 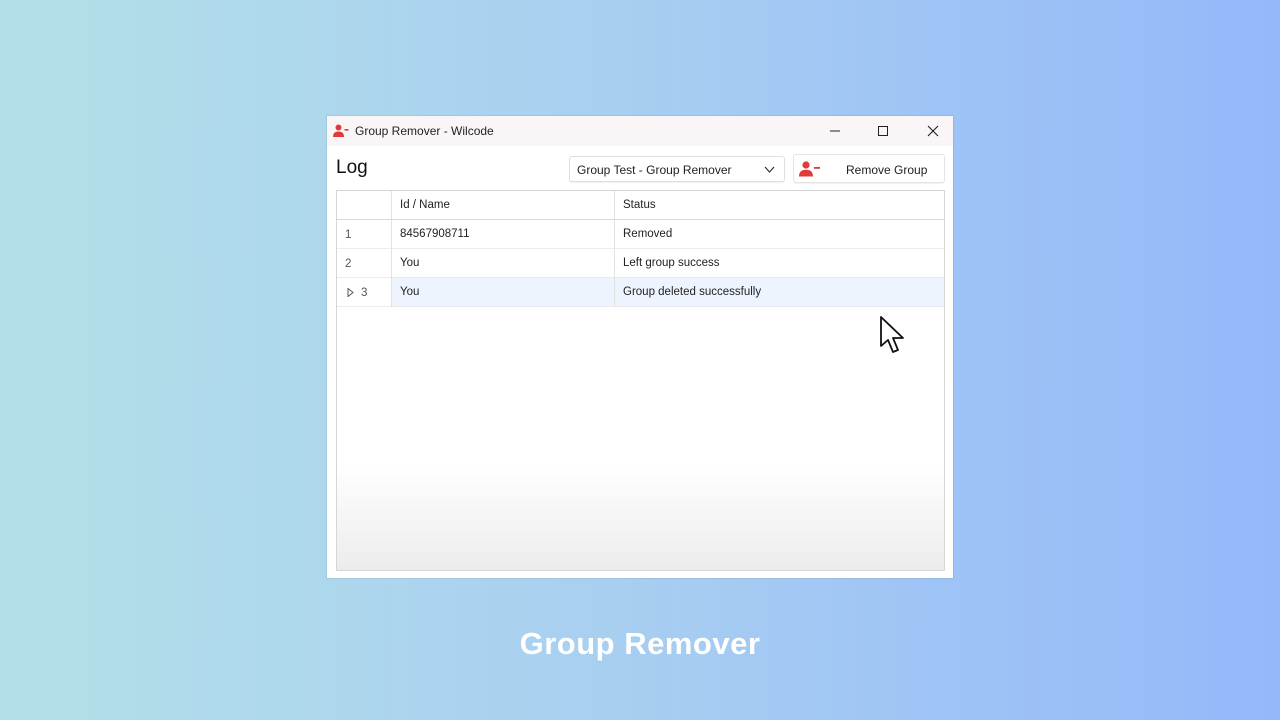 What do you see at coordinates (352, 167) in the screenshot?
I see `log-heading: Log` at bounding box center [352, 167].